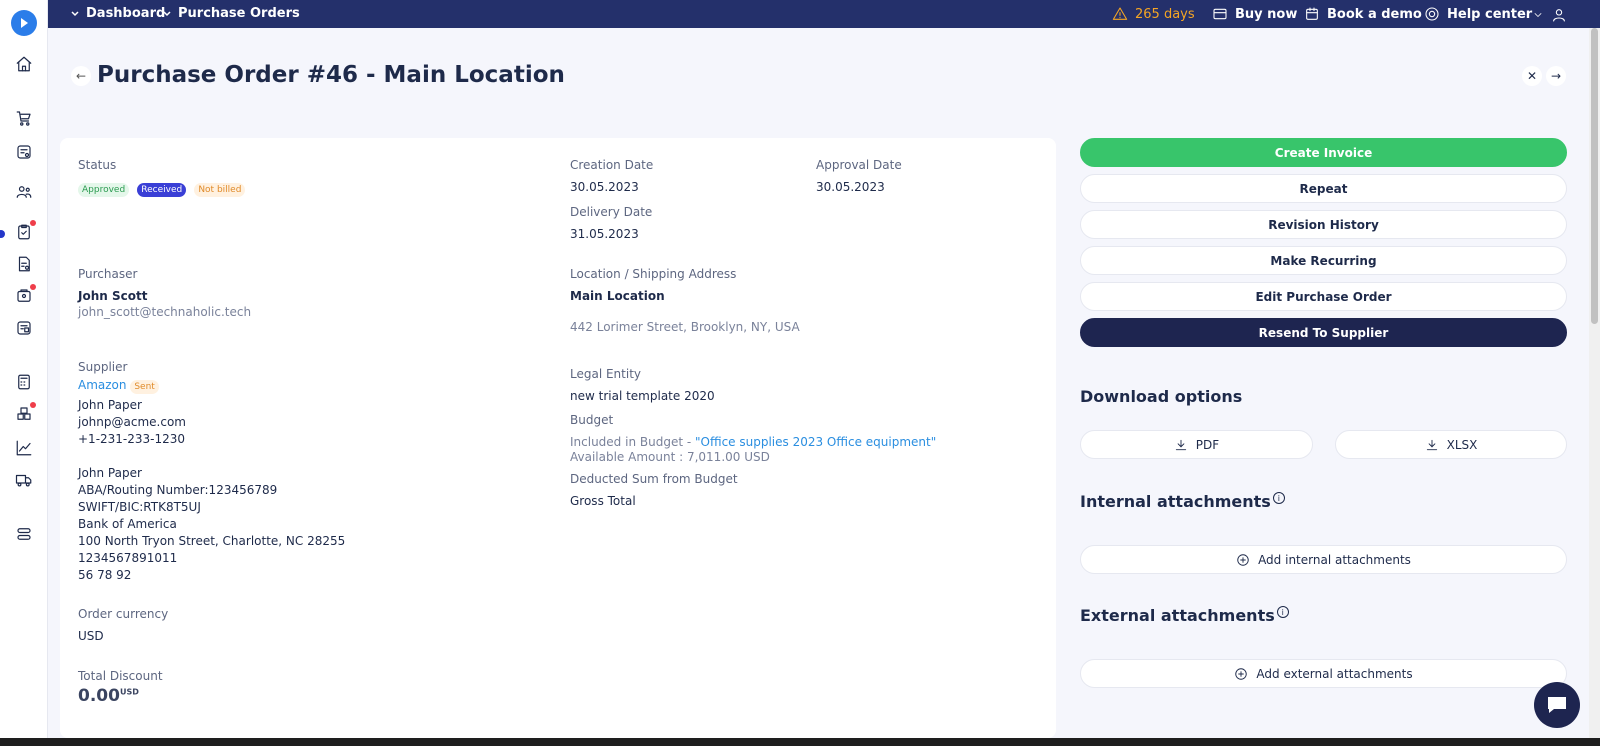 Image resolution: width=1600 pixels, height=746 pixels. What do you see at coordinates (132, 439) in the screenshot?
I see `supplier-phone: +1-231-233-1230` at bounding box center [132, 439].